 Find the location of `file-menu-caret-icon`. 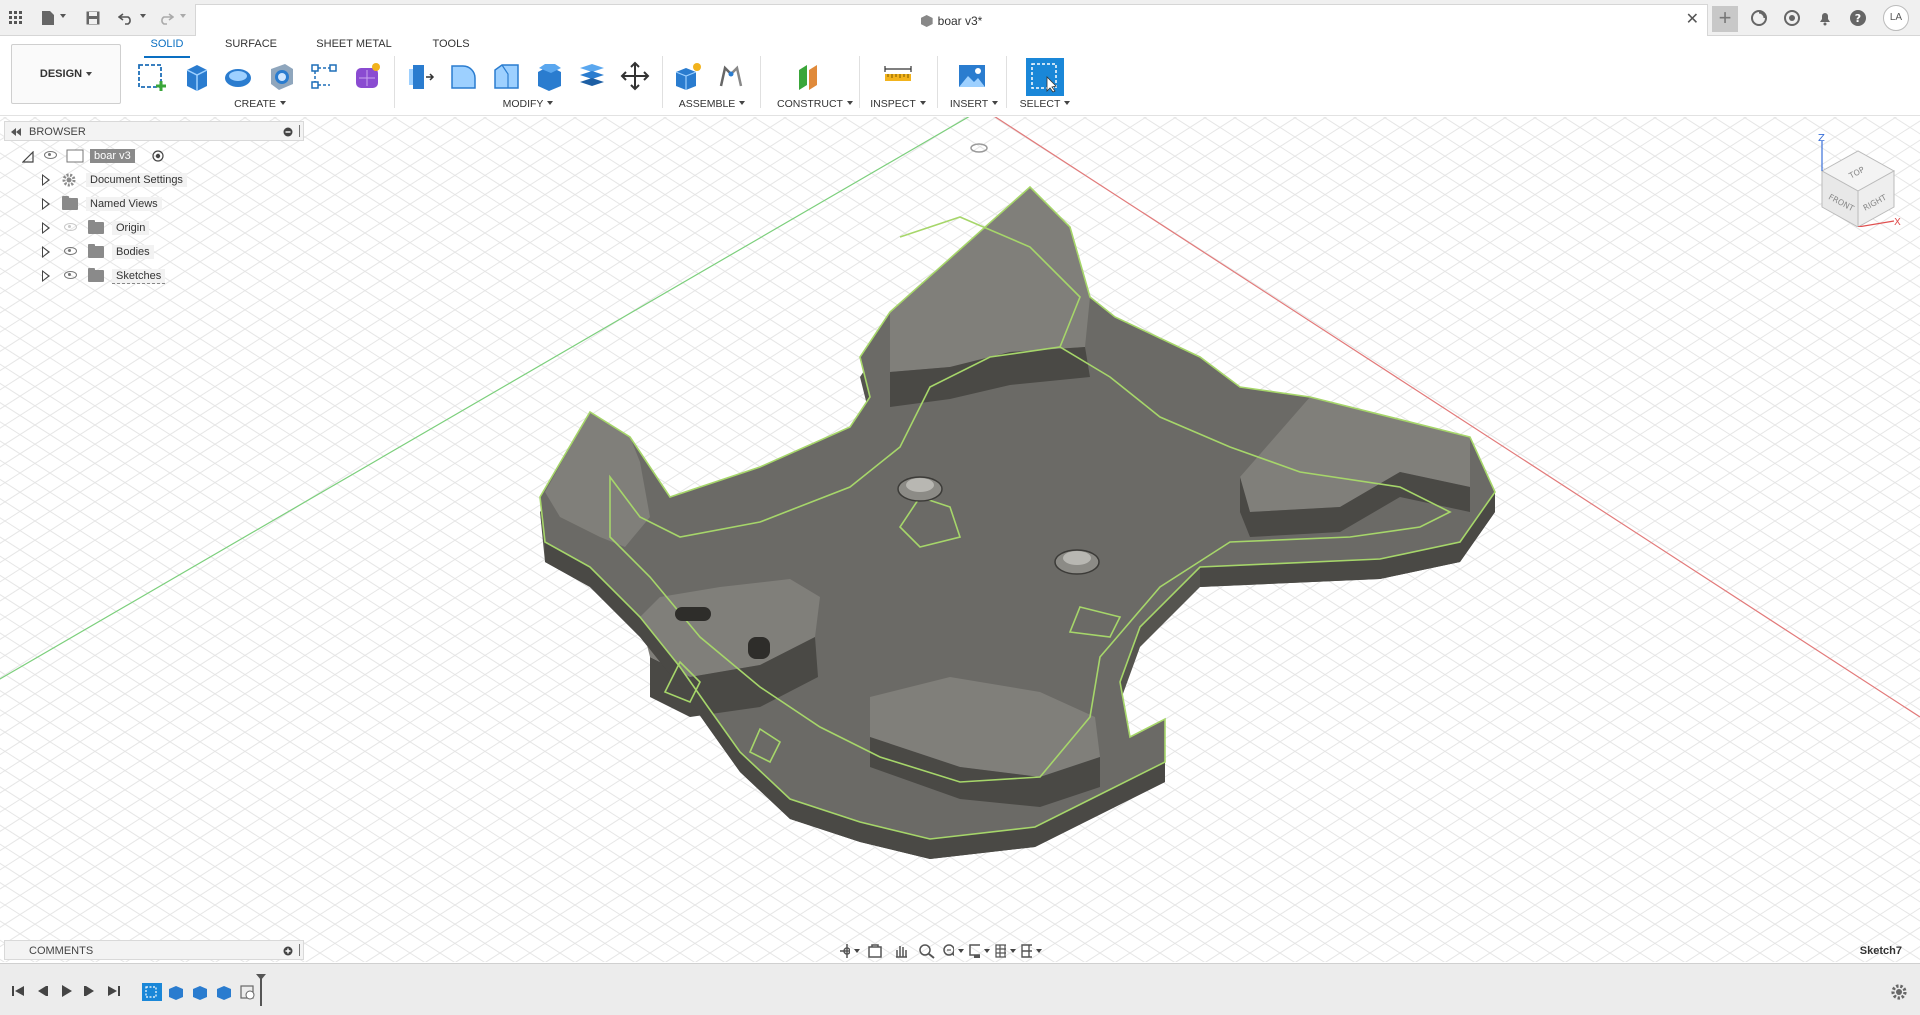

file-menu-caret-icon is located at coordinates (63, 16).